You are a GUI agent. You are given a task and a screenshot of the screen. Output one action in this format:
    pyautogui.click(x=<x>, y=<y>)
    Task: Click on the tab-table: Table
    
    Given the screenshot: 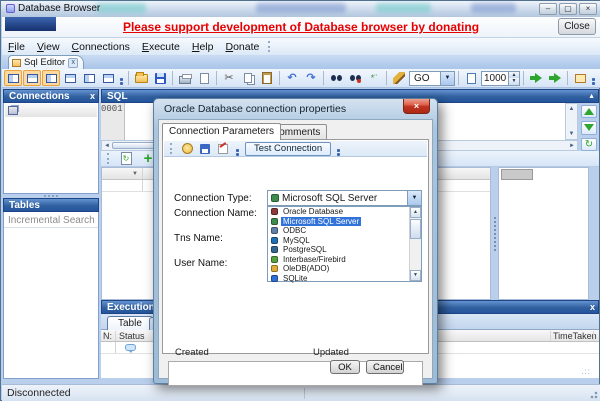 What is the action you would take?
    pyautogui.click(x=130, y=323)
    